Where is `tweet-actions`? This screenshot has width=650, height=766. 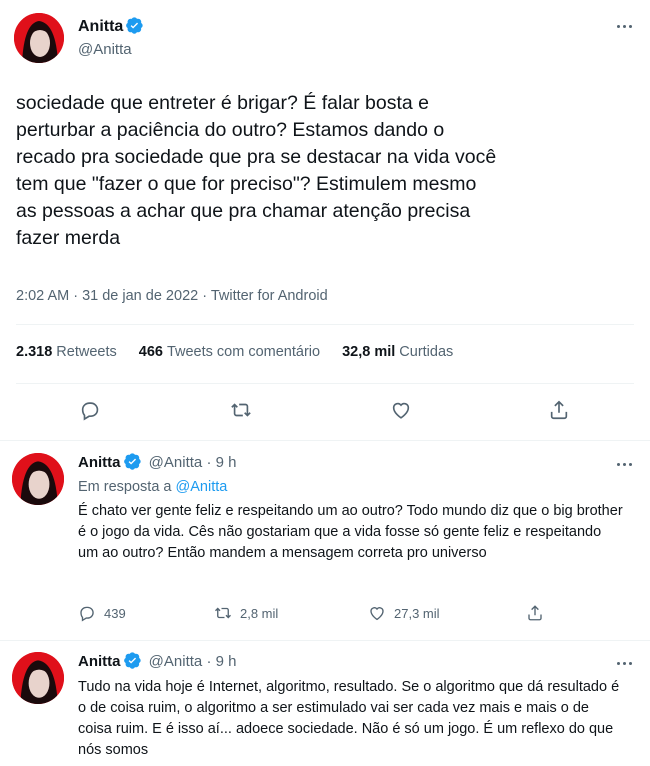
tweet-actions is located at coordinates (325, 412).